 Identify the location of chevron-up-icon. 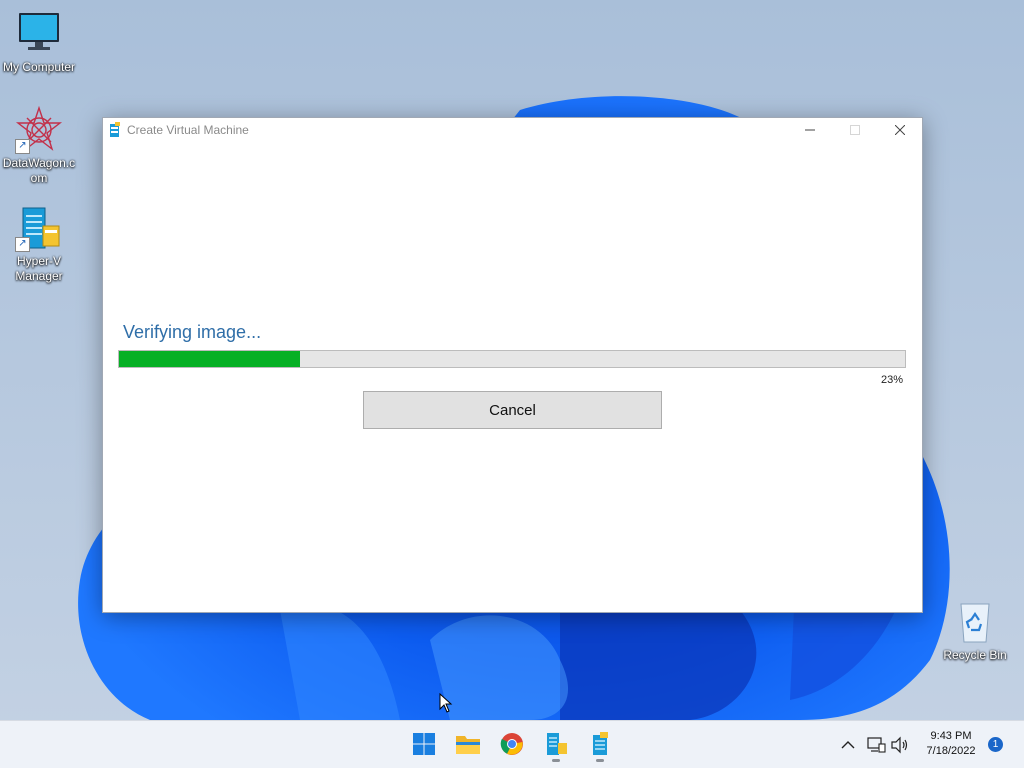
(848, 745).